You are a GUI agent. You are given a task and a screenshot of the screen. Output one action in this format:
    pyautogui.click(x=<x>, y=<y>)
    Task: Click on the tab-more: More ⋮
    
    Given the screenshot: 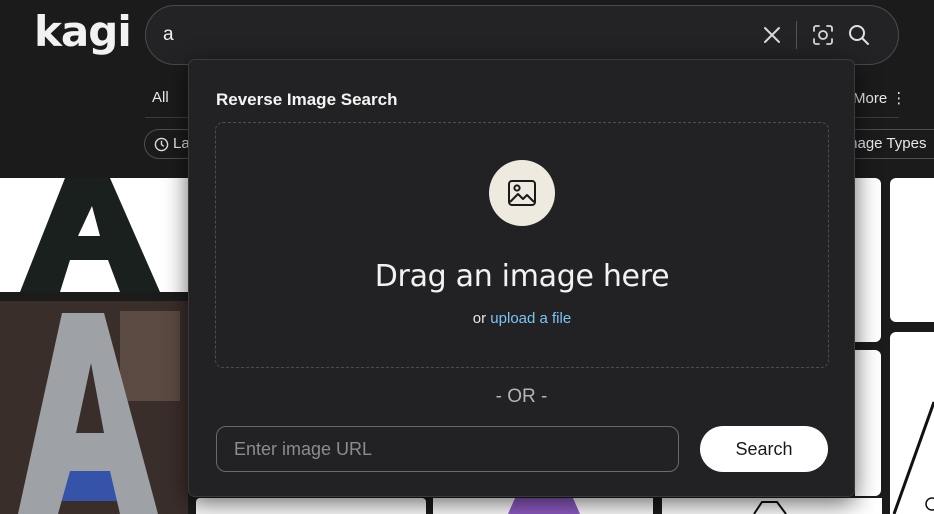 What is the action you would take?
    pyautogui.click(x=879, y=98)
    